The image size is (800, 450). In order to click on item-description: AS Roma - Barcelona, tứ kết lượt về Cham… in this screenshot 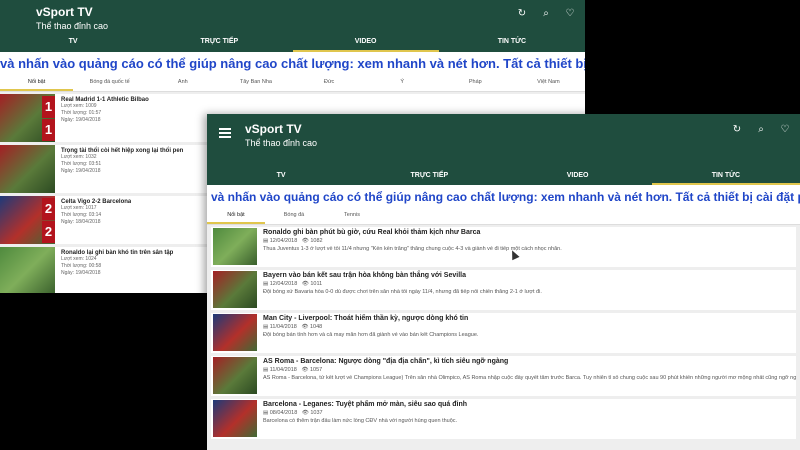, I will do `click(529, 378)`.